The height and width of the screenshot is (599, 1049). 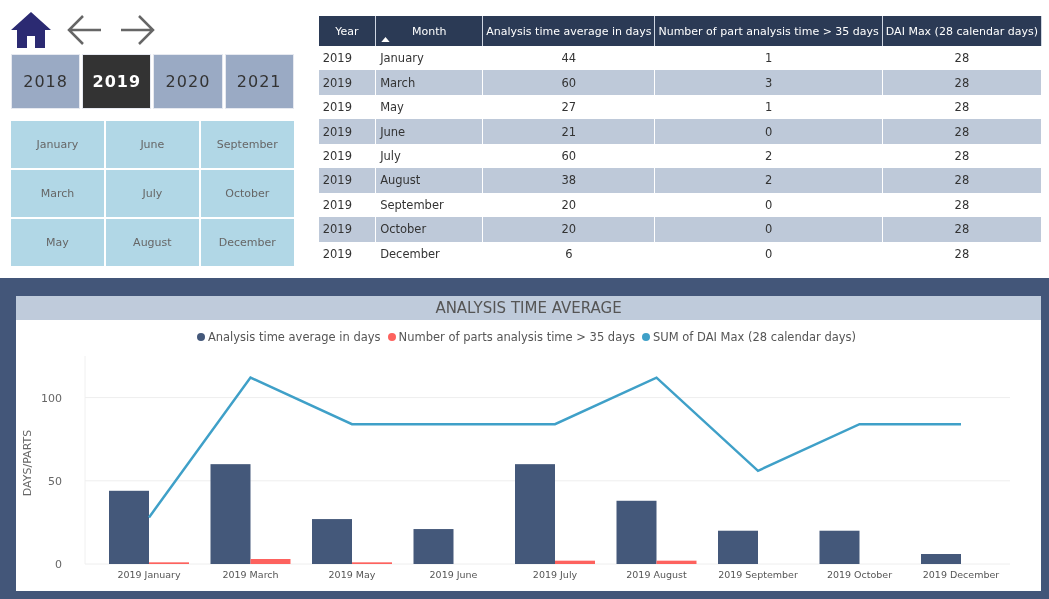 What do you see at coordinates (568, 131) in the screenshot?
I see `table-cell: 21` at bounding box center [568, 131].